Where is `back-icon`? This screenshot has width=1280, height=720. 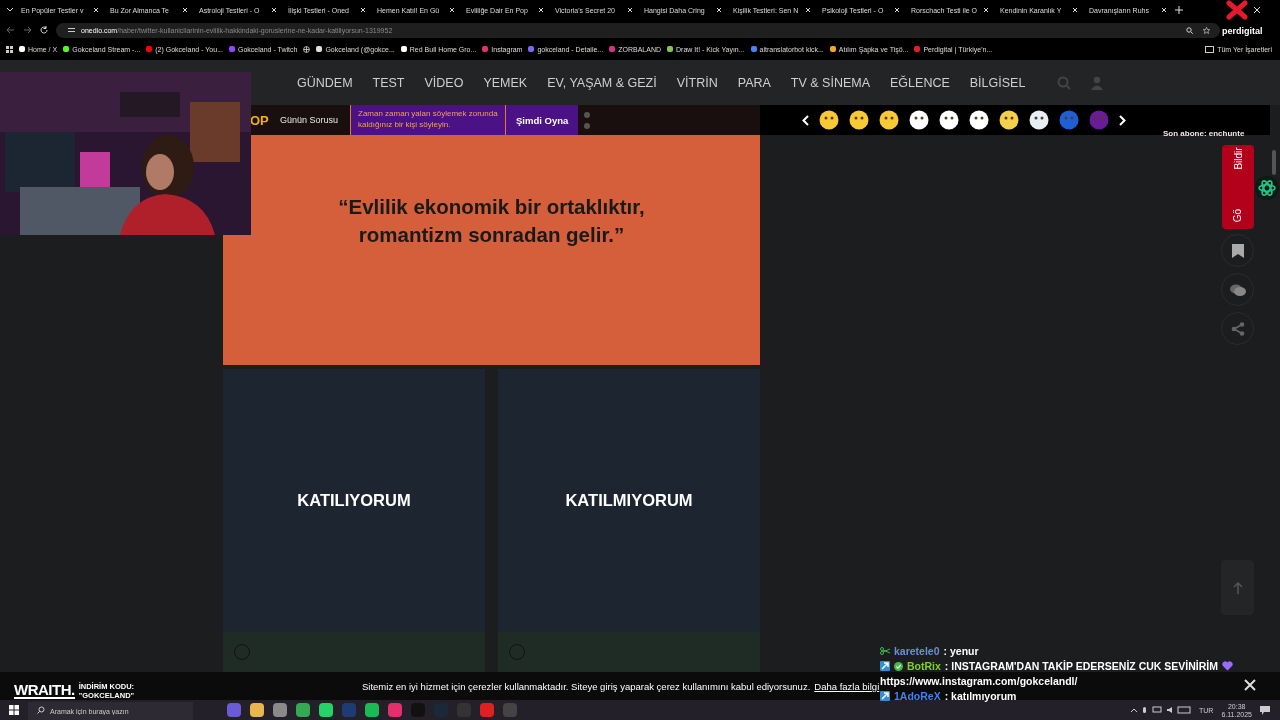
back-icon is located at coordinates (10, 30).